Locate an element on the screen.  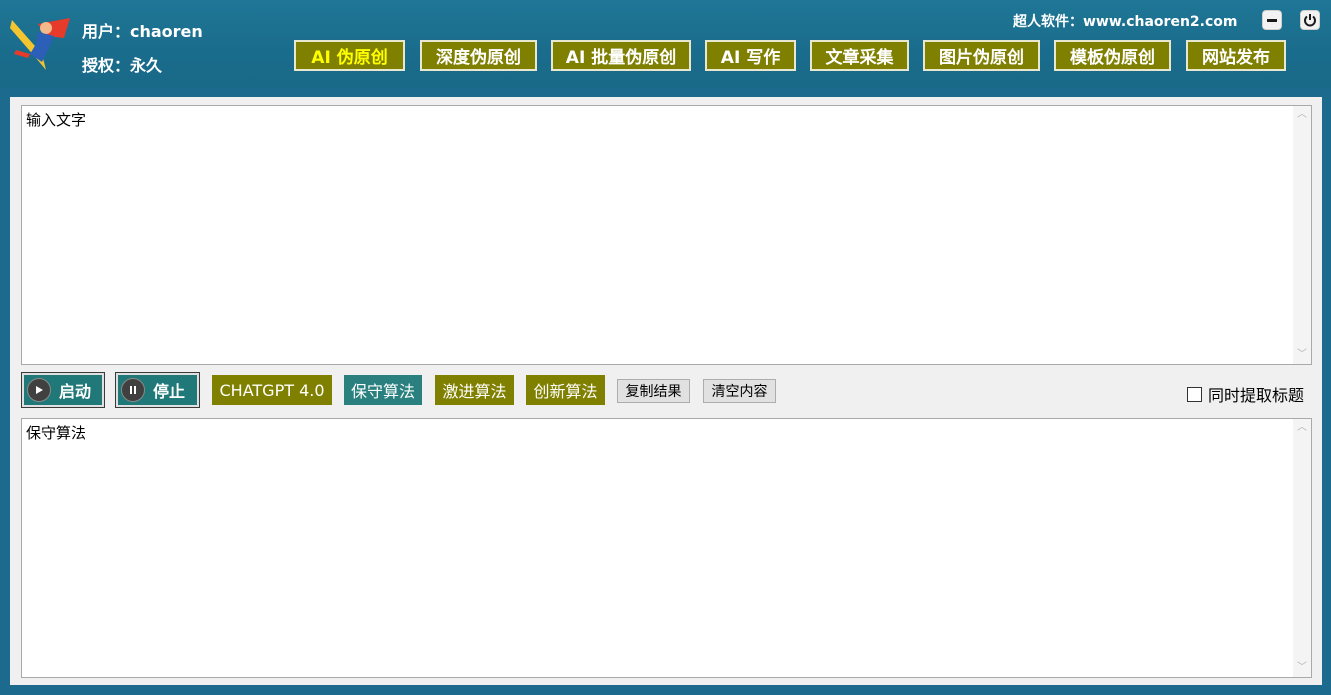
stop-label: 停止 is located at coordinates (169, 391).